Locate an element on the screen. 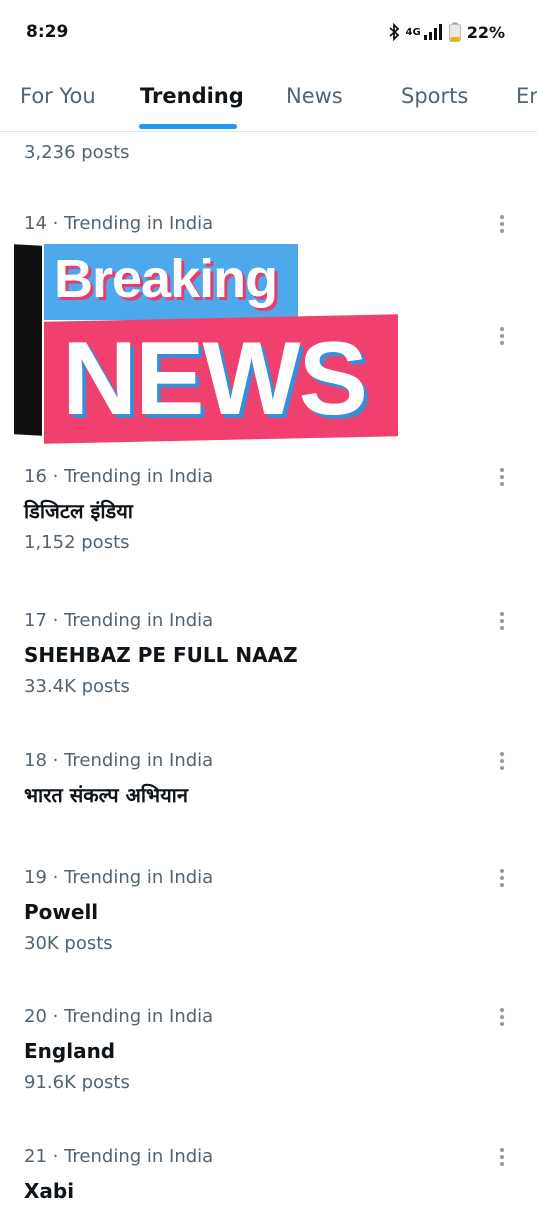  tab-news: News is located at coordinates (314, 96).